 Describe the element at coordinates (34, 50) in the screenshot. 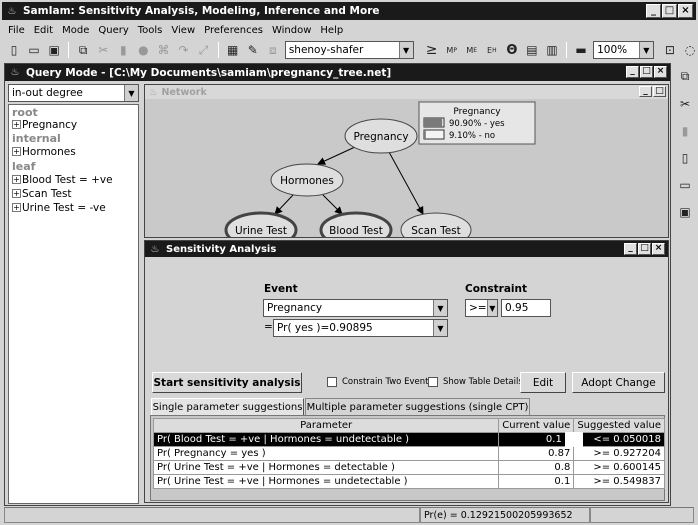

I see `open-file-icon: ▭` at that location.